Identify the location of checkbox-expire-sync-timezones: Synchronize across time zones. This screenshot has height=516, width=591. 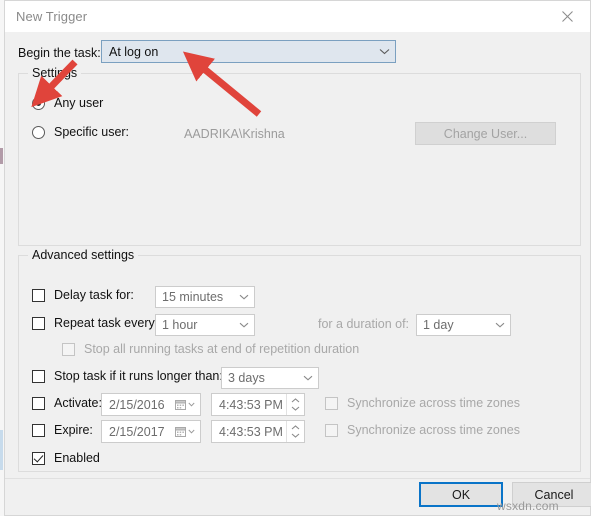
(422, 430).